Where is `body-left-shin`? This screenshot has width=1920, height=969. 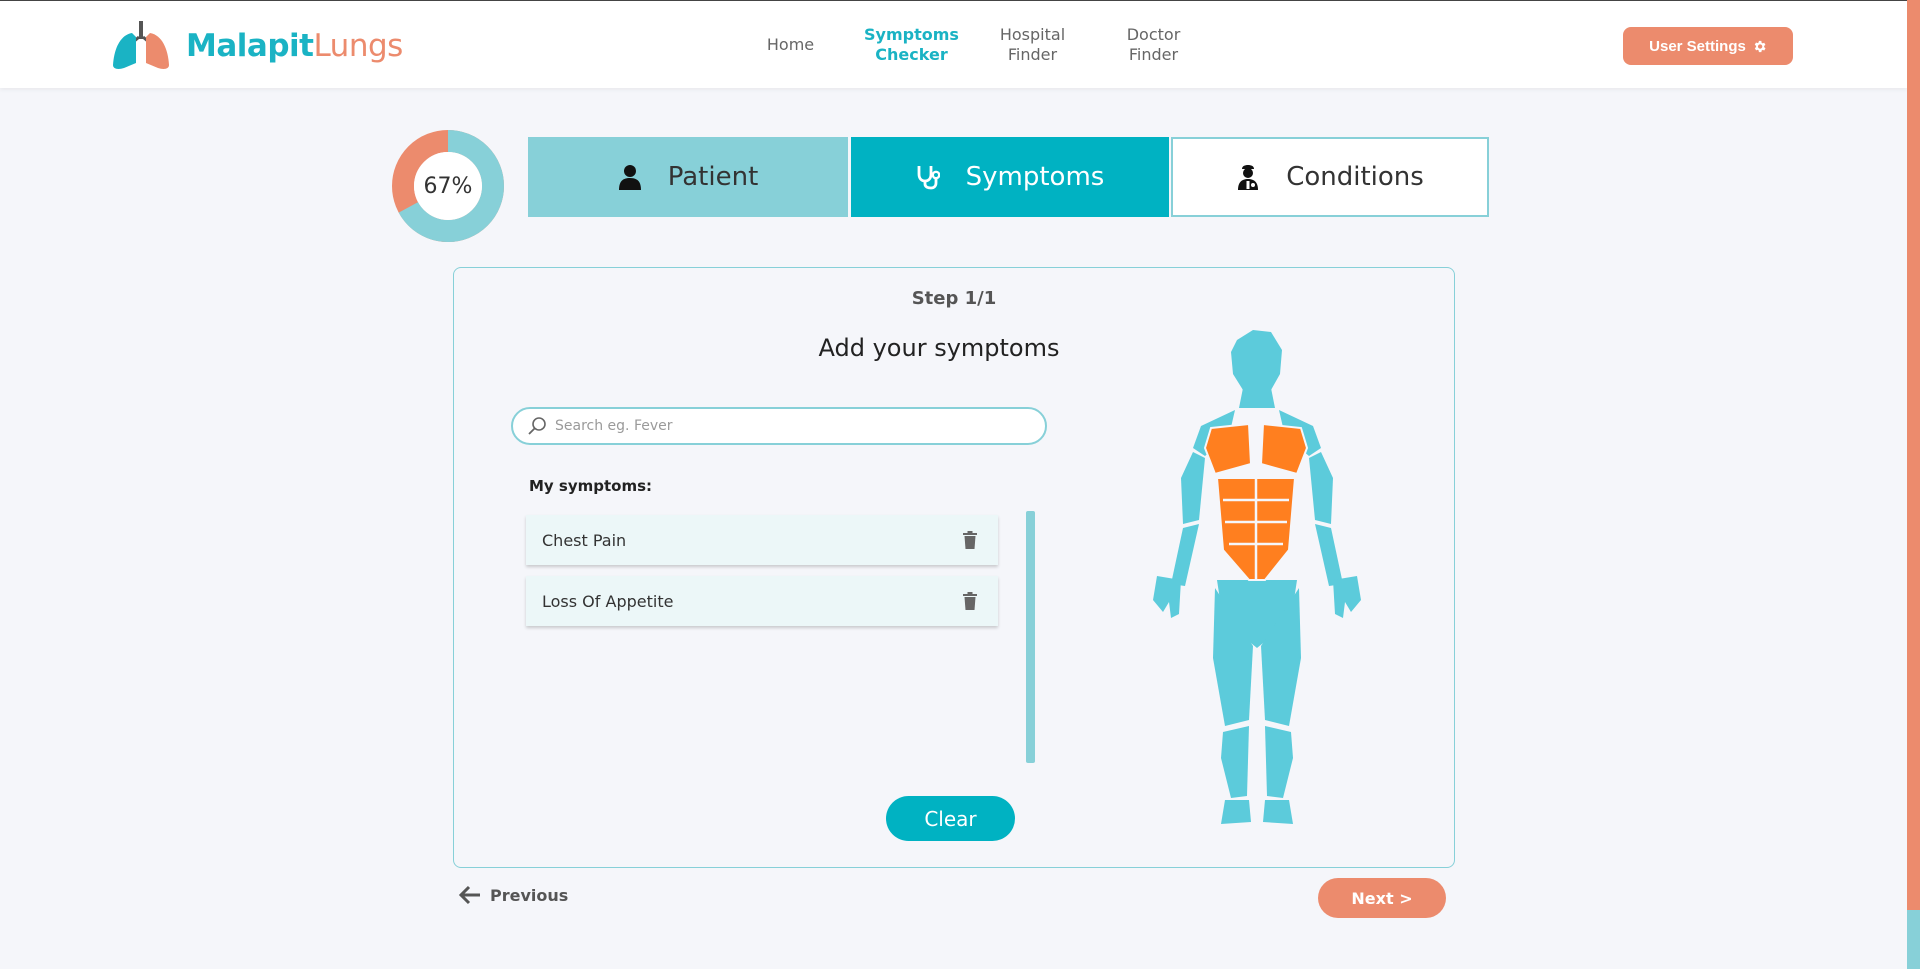 body-left-shin is located at coordinates (1235, 762).